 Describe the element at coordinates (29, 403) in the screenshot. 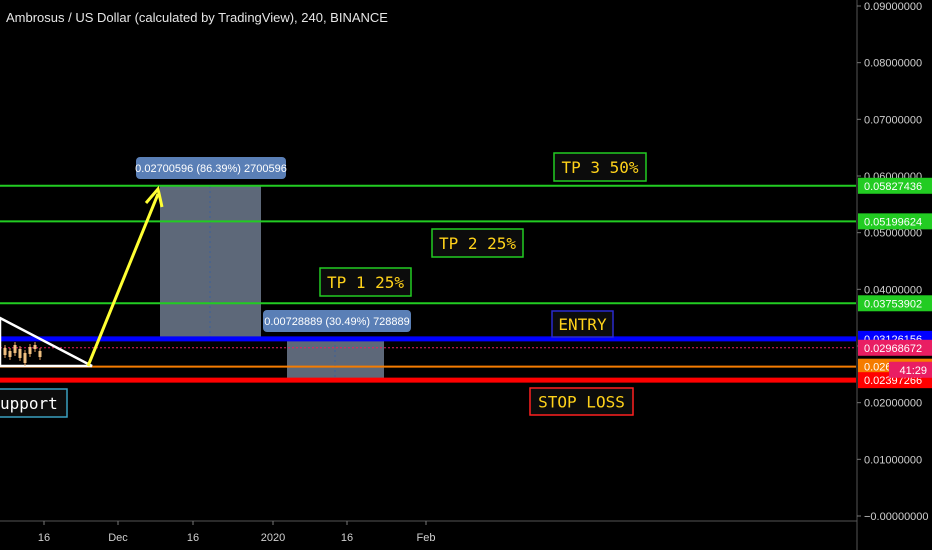

I see `support-annotation-text: upport` at that location.